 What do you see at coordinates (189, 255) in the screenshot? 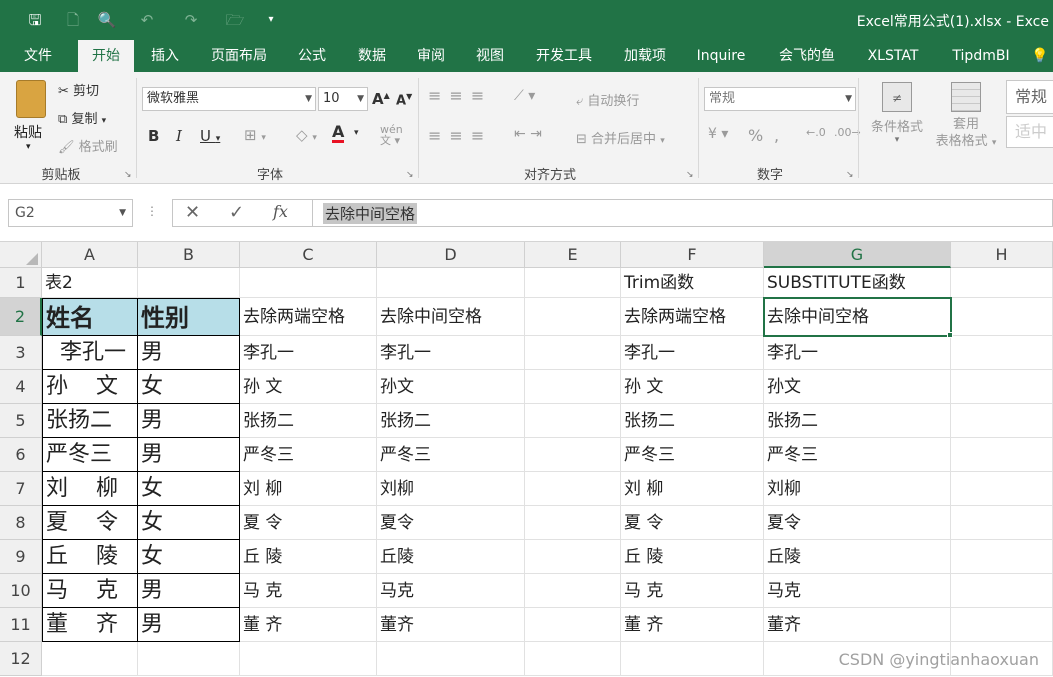
I see `column-header-b: B` at bounding box center [189, 255].